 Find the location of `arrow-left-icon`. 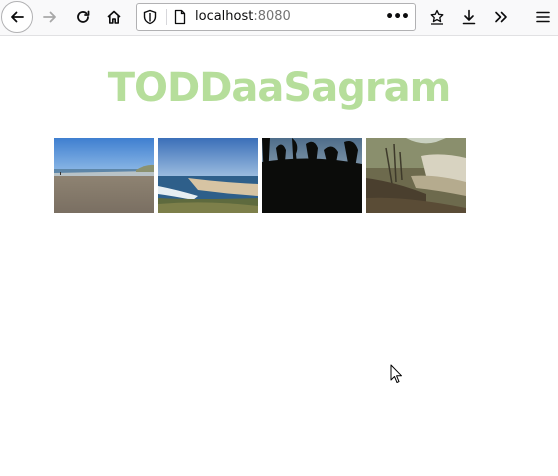

arrow-left-icon is located at coordinates (17, 17).